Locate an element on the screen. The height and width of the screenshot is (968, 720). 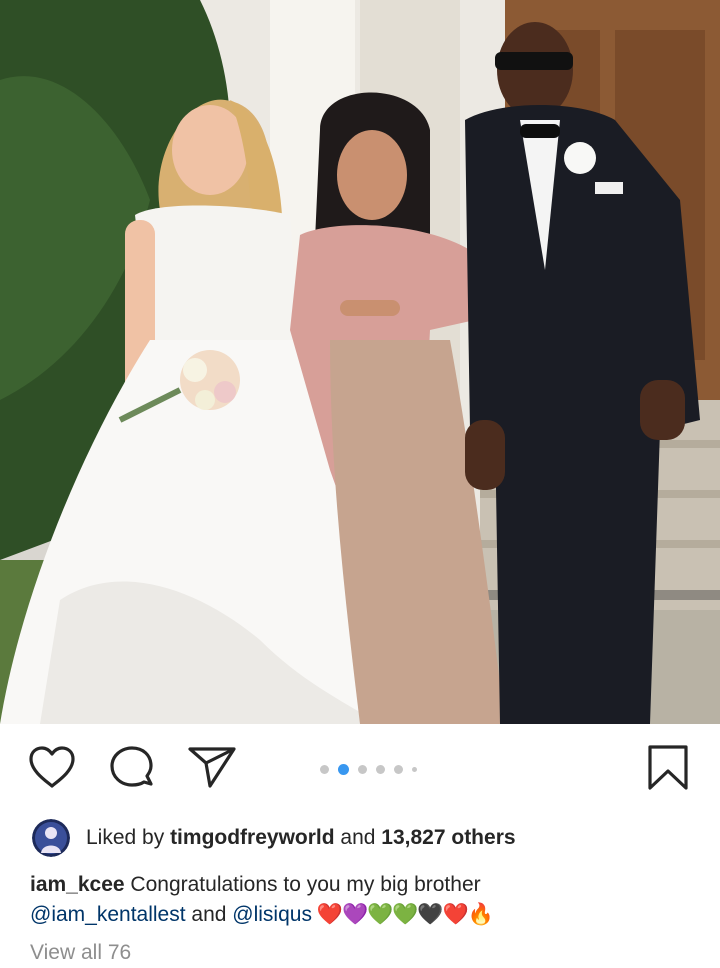
comment-icon is located at coordinates (131, 766).